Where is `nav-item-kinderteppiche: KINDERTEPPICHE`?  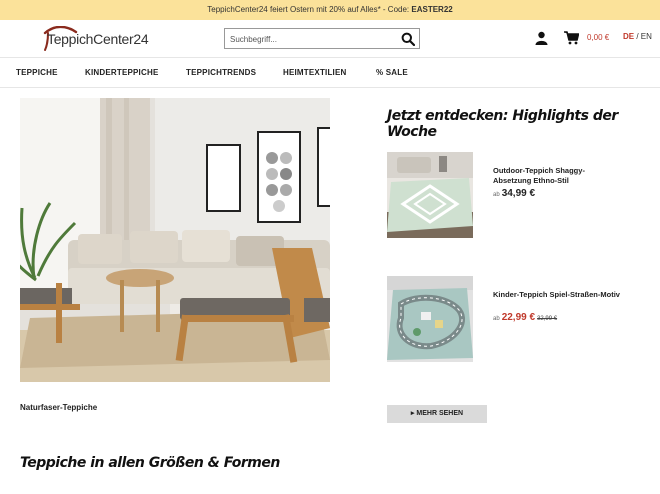
nav-item-kinderteppiche: KINDERTEPPICHE is located at coordinates (121, 72).